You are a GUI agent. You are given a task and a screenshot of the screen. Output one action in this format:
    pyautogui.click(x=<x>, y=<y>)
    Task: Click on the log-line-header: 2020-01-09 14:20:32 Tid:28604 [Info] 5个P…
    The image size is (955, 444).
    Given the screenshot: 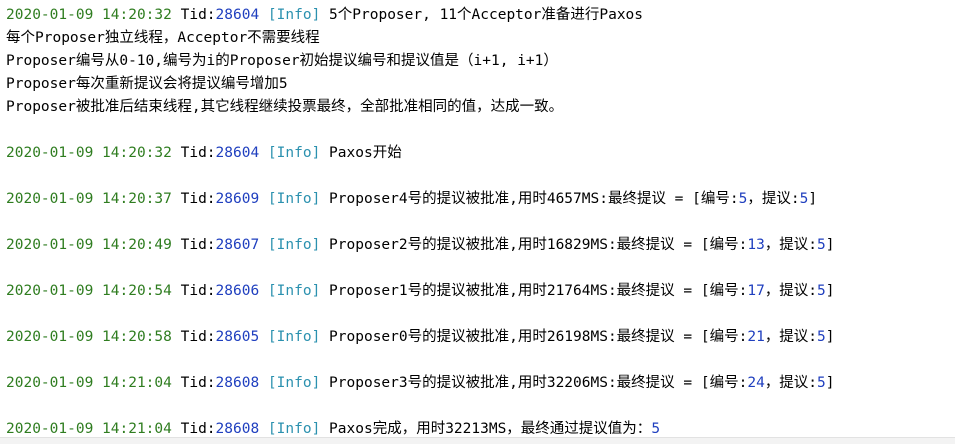 What is the action you would take?
    pyautogui.click(x=480, y=15)
    